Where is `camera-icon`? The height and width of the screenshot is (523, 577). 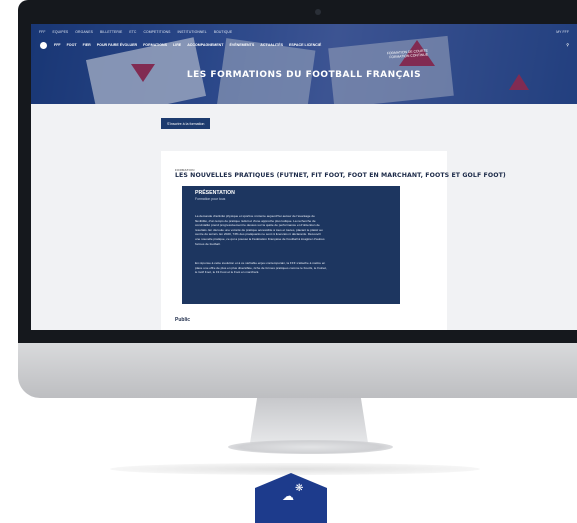
camera-icon is located at coordinates (318, 12).